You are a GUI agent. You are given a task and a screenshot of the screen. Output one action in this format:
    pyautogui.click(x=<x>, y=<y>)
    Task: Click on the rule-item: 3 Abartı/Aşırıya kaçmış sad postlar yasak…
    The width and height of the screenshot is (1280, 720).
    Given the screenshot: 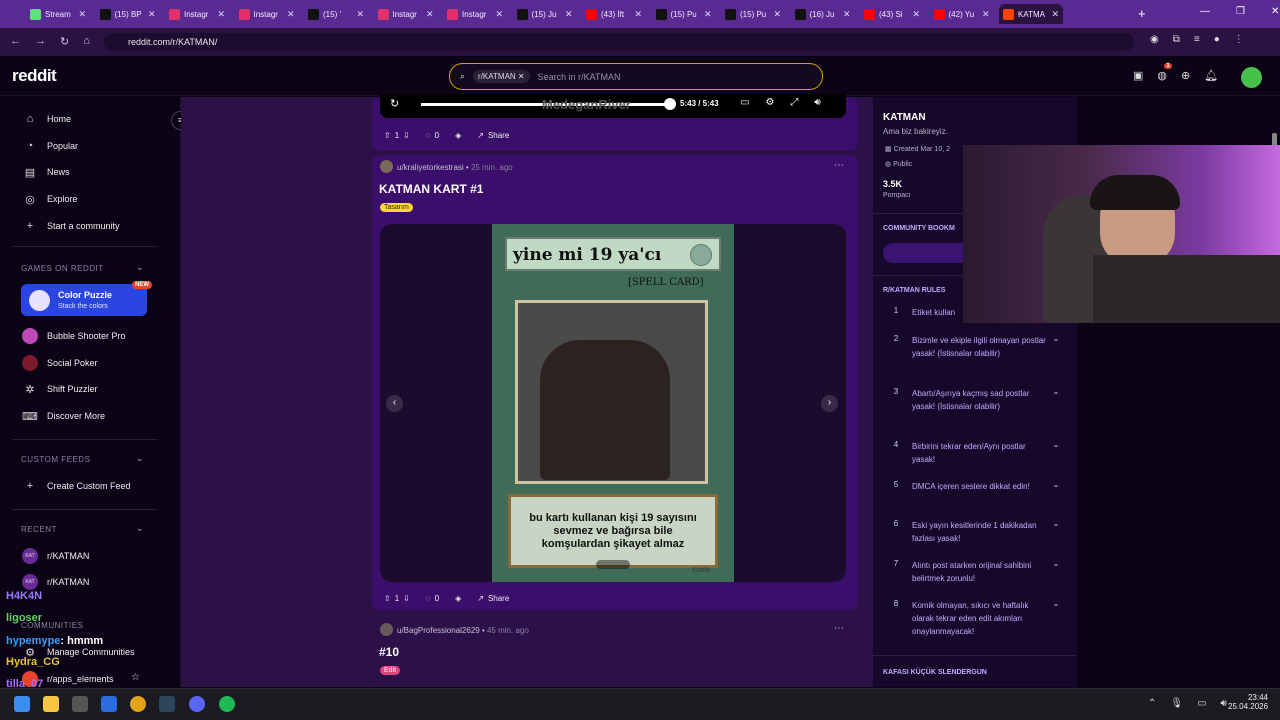 What is the action you would take?
    pyautogui.click(x=973, y=400)
    